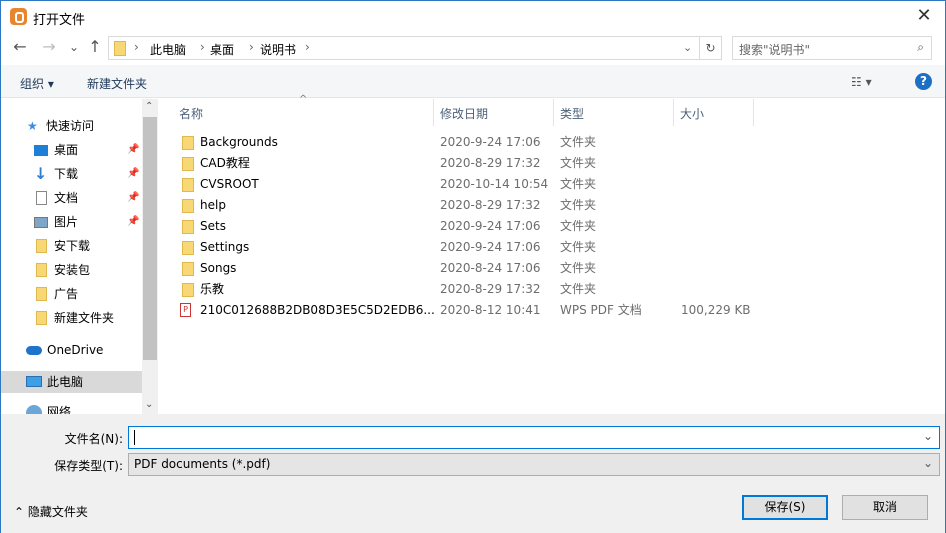 Image resolution: width=946 pixels, height=533 pixels. Describe the element at coordinates (71, 126) in the screenshot. I see `sidebar-item-quick-access: ★ 快速访问` at that location.